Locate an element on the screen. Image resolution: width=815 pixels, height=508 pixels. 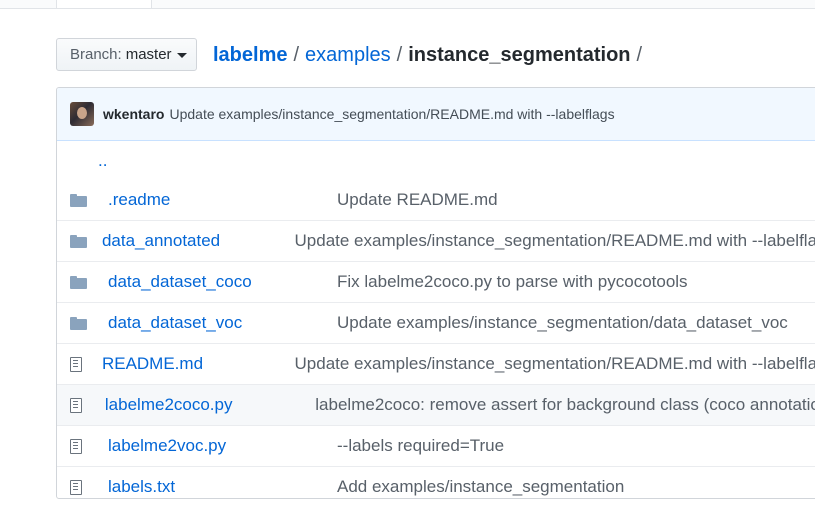
file-name-link: labels.txt is located at coordinates (141, 486).